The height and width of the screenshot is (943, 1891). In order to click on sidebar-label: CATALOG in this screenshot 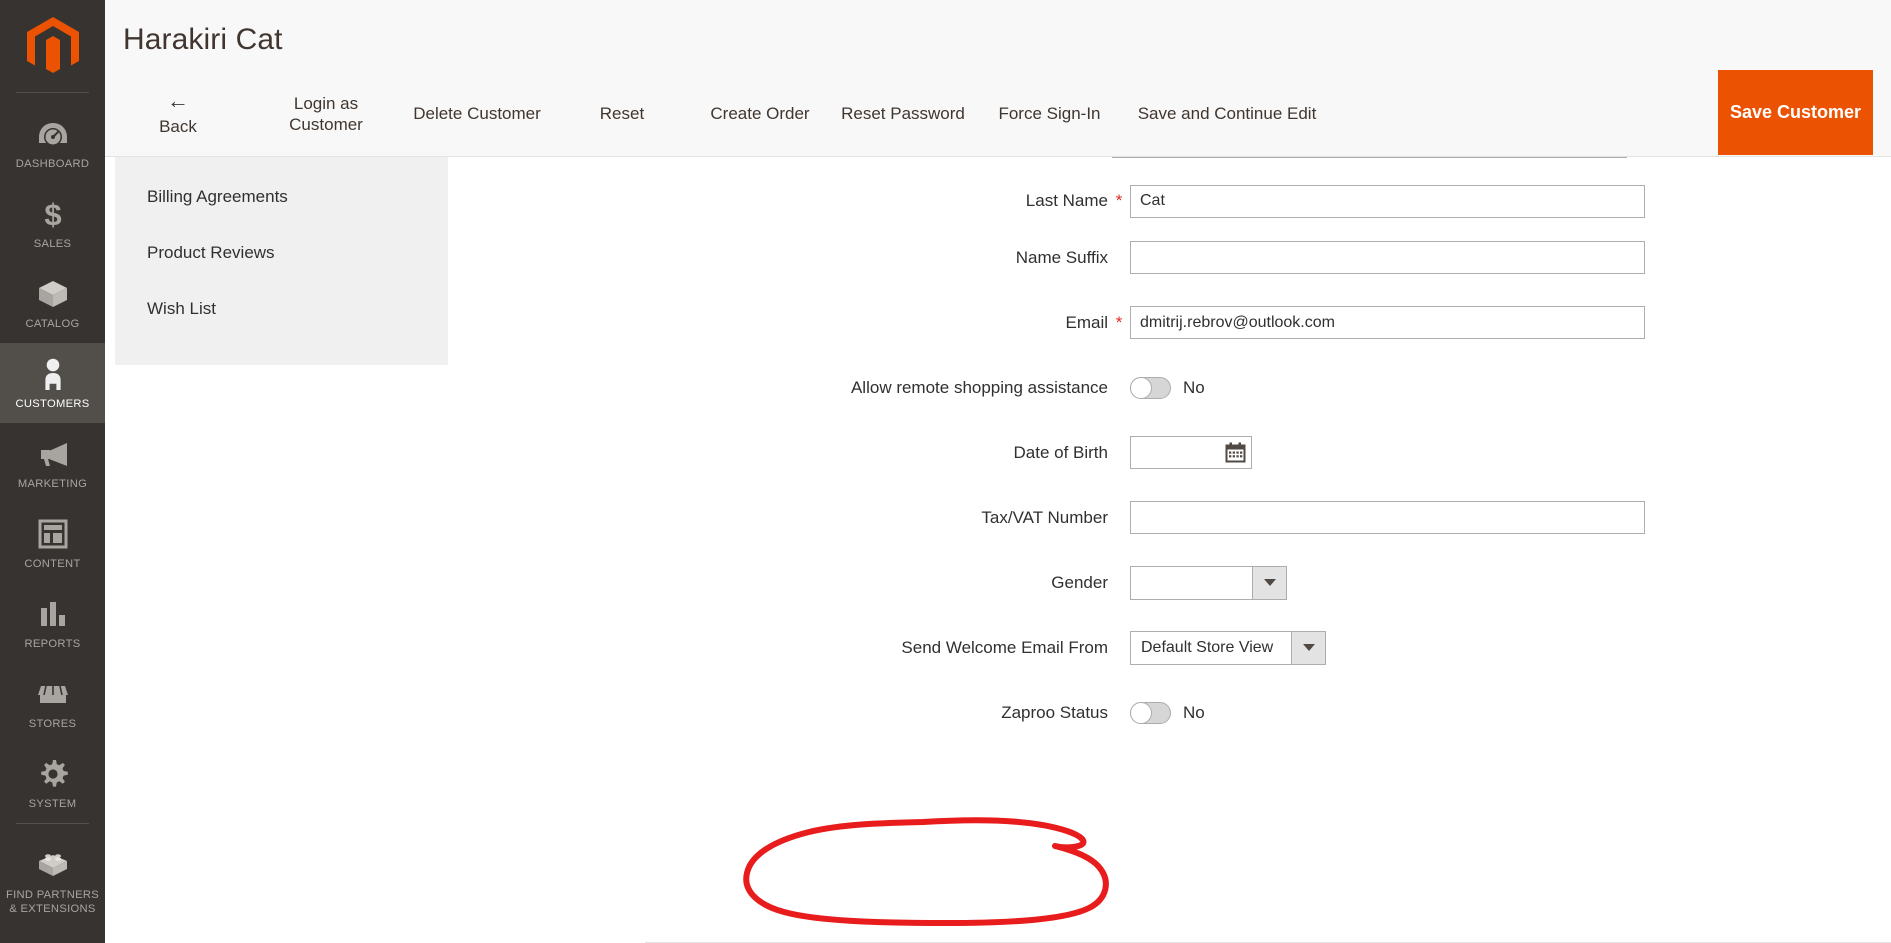, I will do `click(52, 324)`.